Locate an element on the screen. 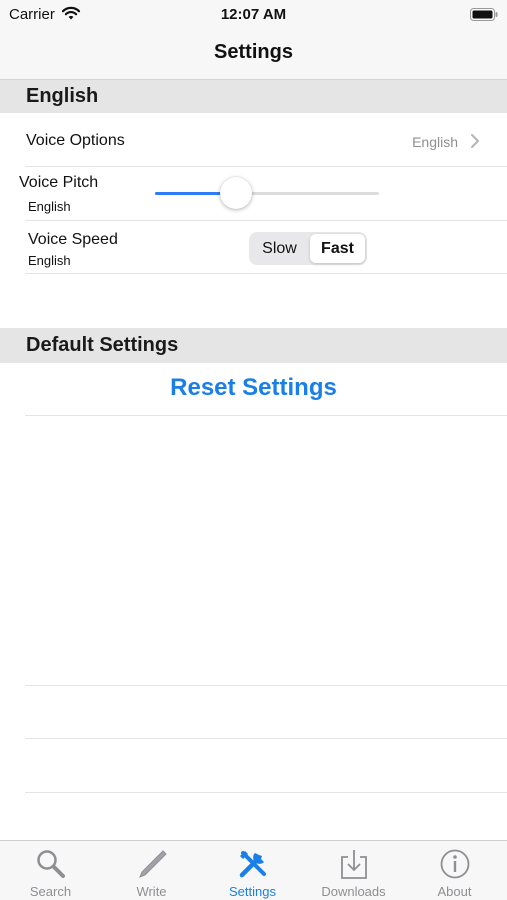  status-bar: Carrier 12:07 AM is located at coordinates (253, 15).